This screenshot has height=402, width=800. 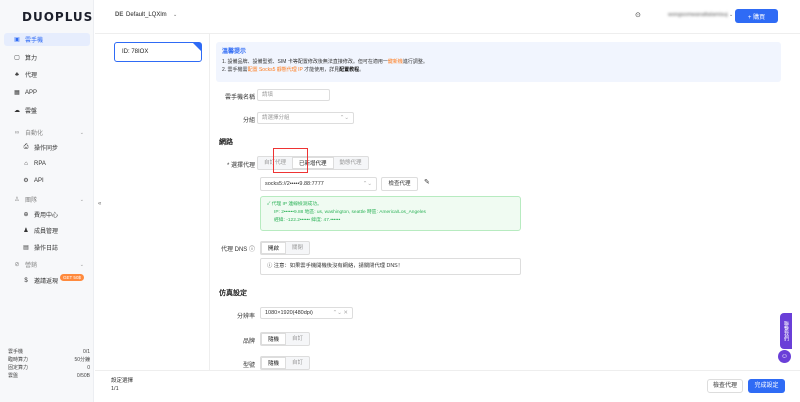 What do you see at coordinates (49, 368) in the screenshot?
I see `stat-row: 固定算力 0` at bounding box center [49, 368].